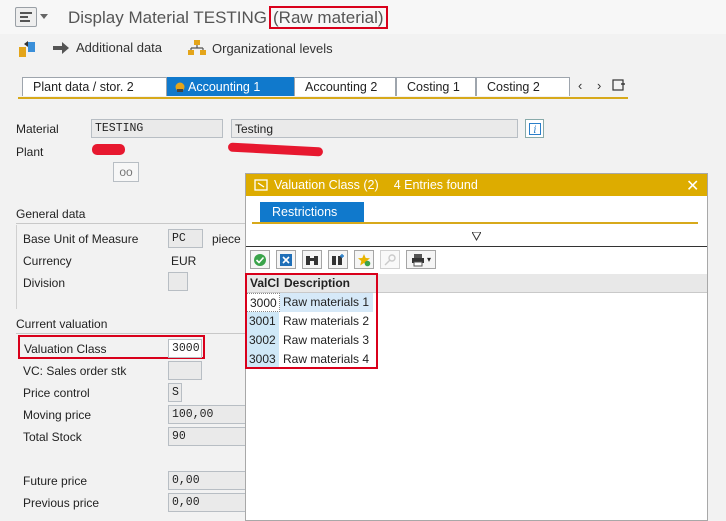  What do you see at coordinates (311, 321) in the screenshot?
I see `results-highlight` at bounding box center [311, 321].